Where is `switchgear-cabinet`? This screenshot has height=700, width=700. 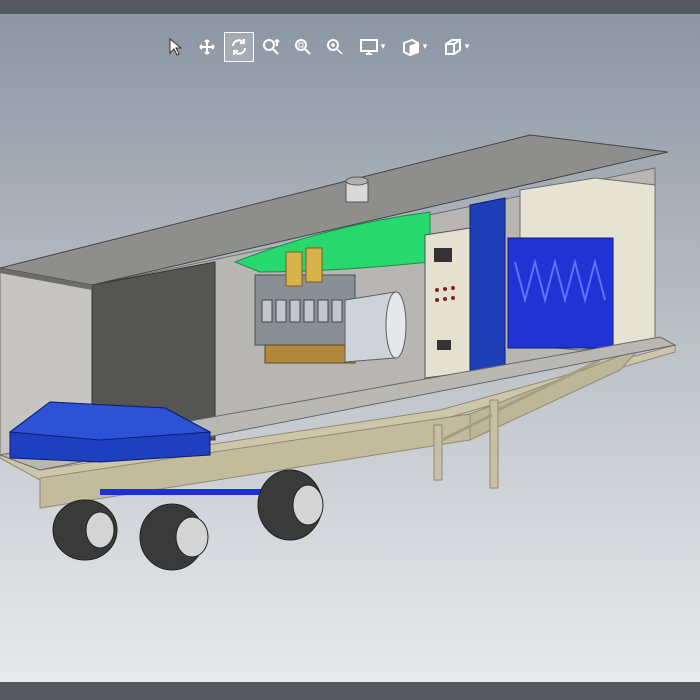
switchgear-cabinet is located at coordinates (487, 285).